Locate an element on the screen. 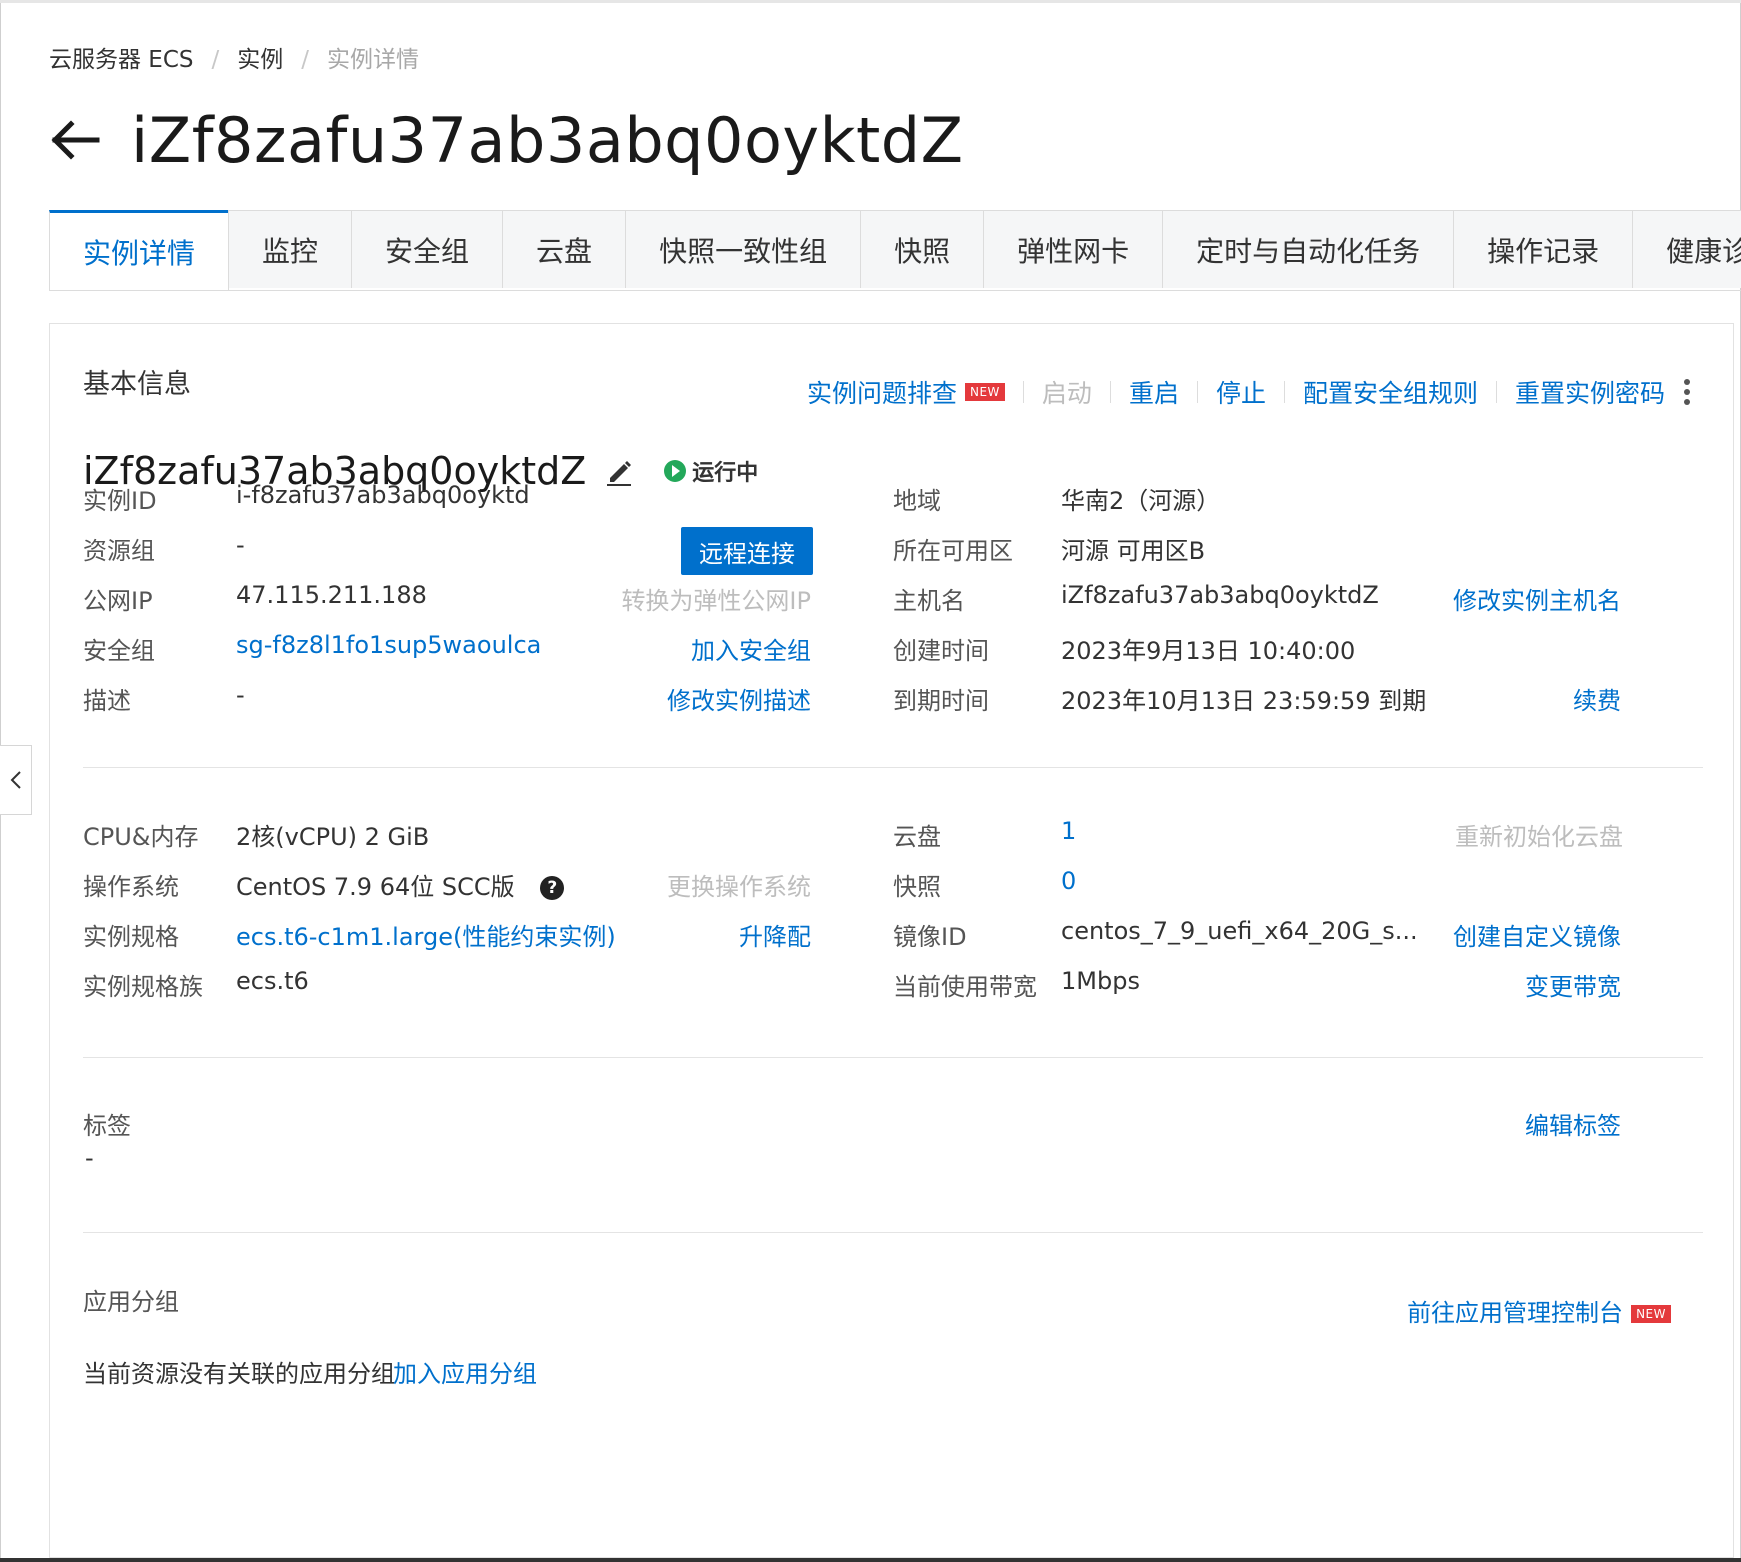  stop-link: 停止 is located at coordinates (1241, 392).